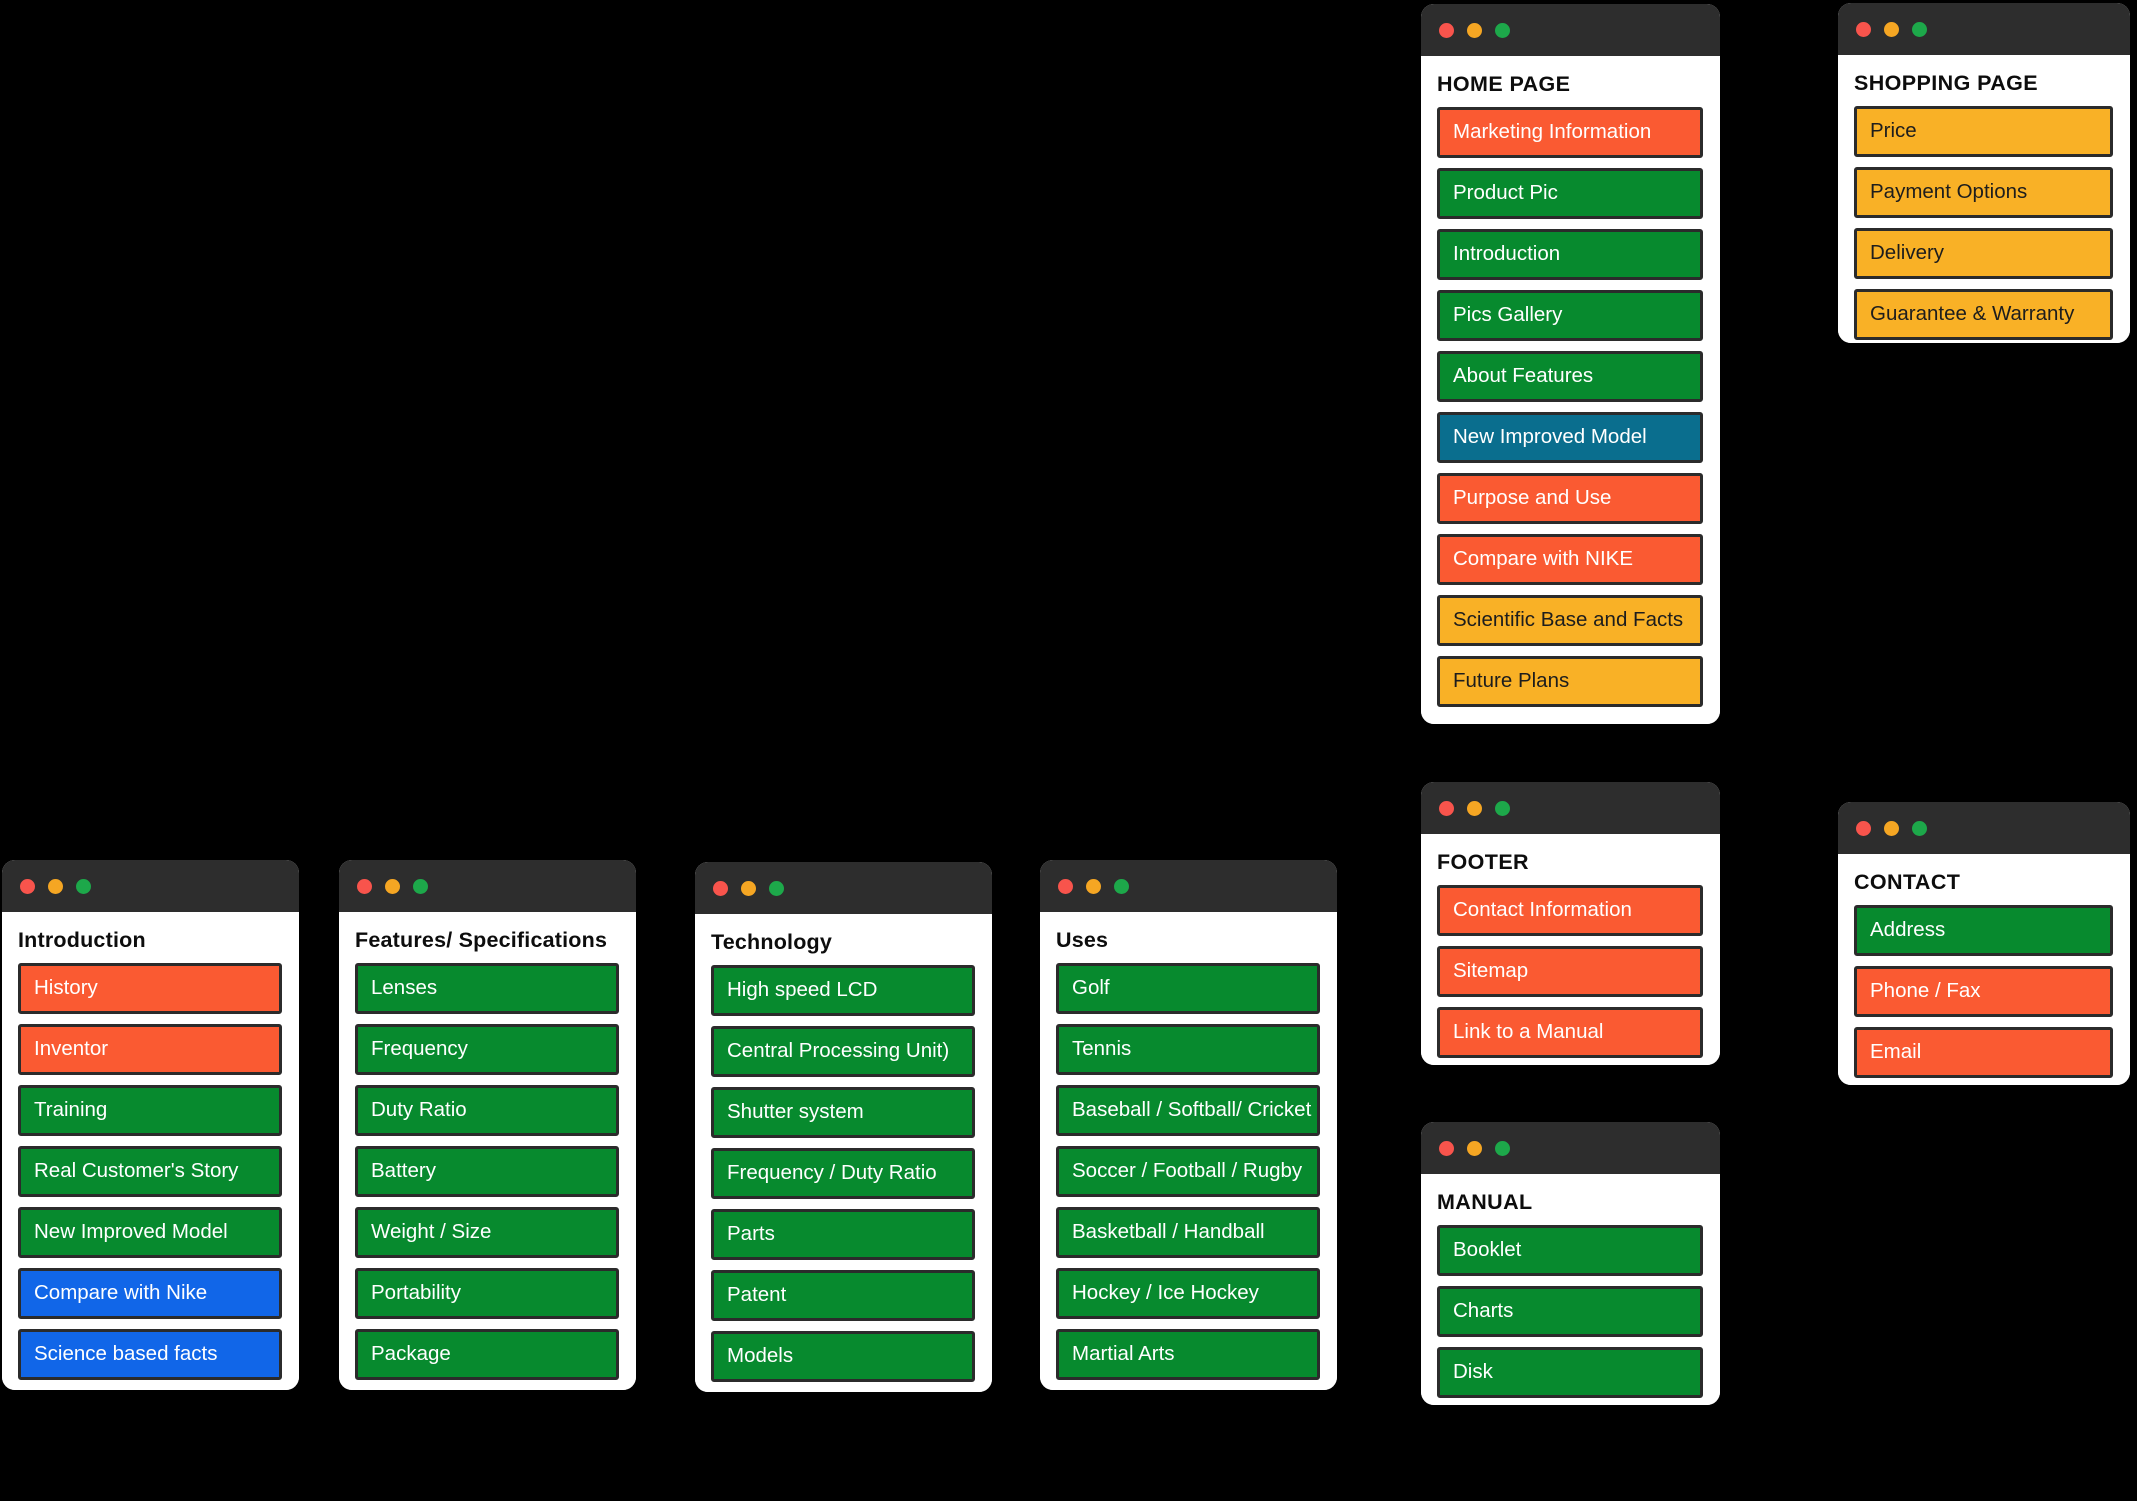  Describe the element at coordinates (1188, 1294) in the screenshot. I see `list-item: Hockey / Ice Hockey` at that location.